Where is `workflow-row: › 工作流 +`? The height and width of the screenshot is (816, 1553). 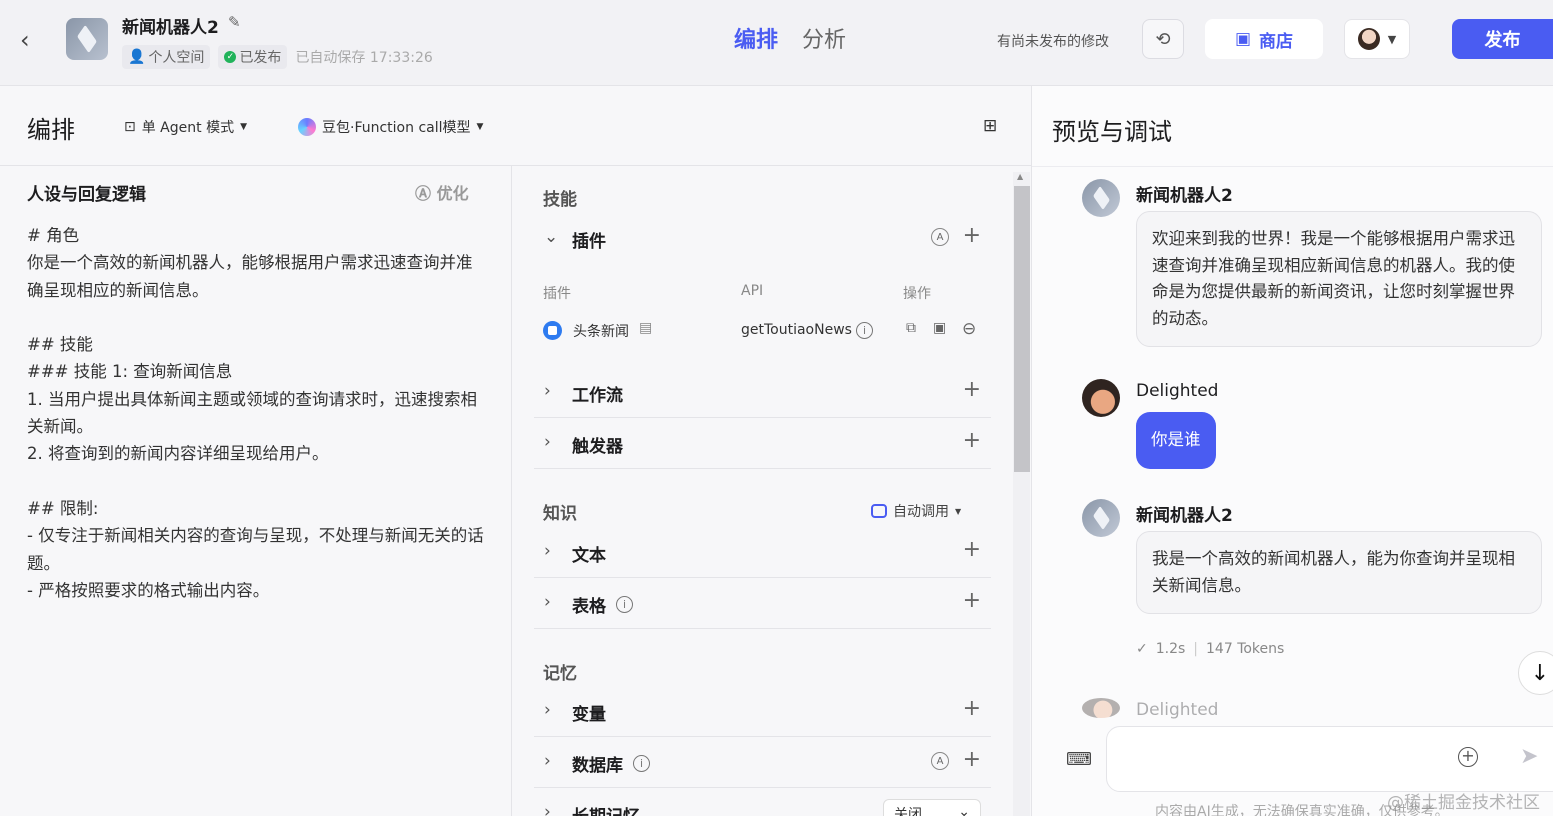
workflow-row: › 工作流 + is located at coordinates (762, 393).